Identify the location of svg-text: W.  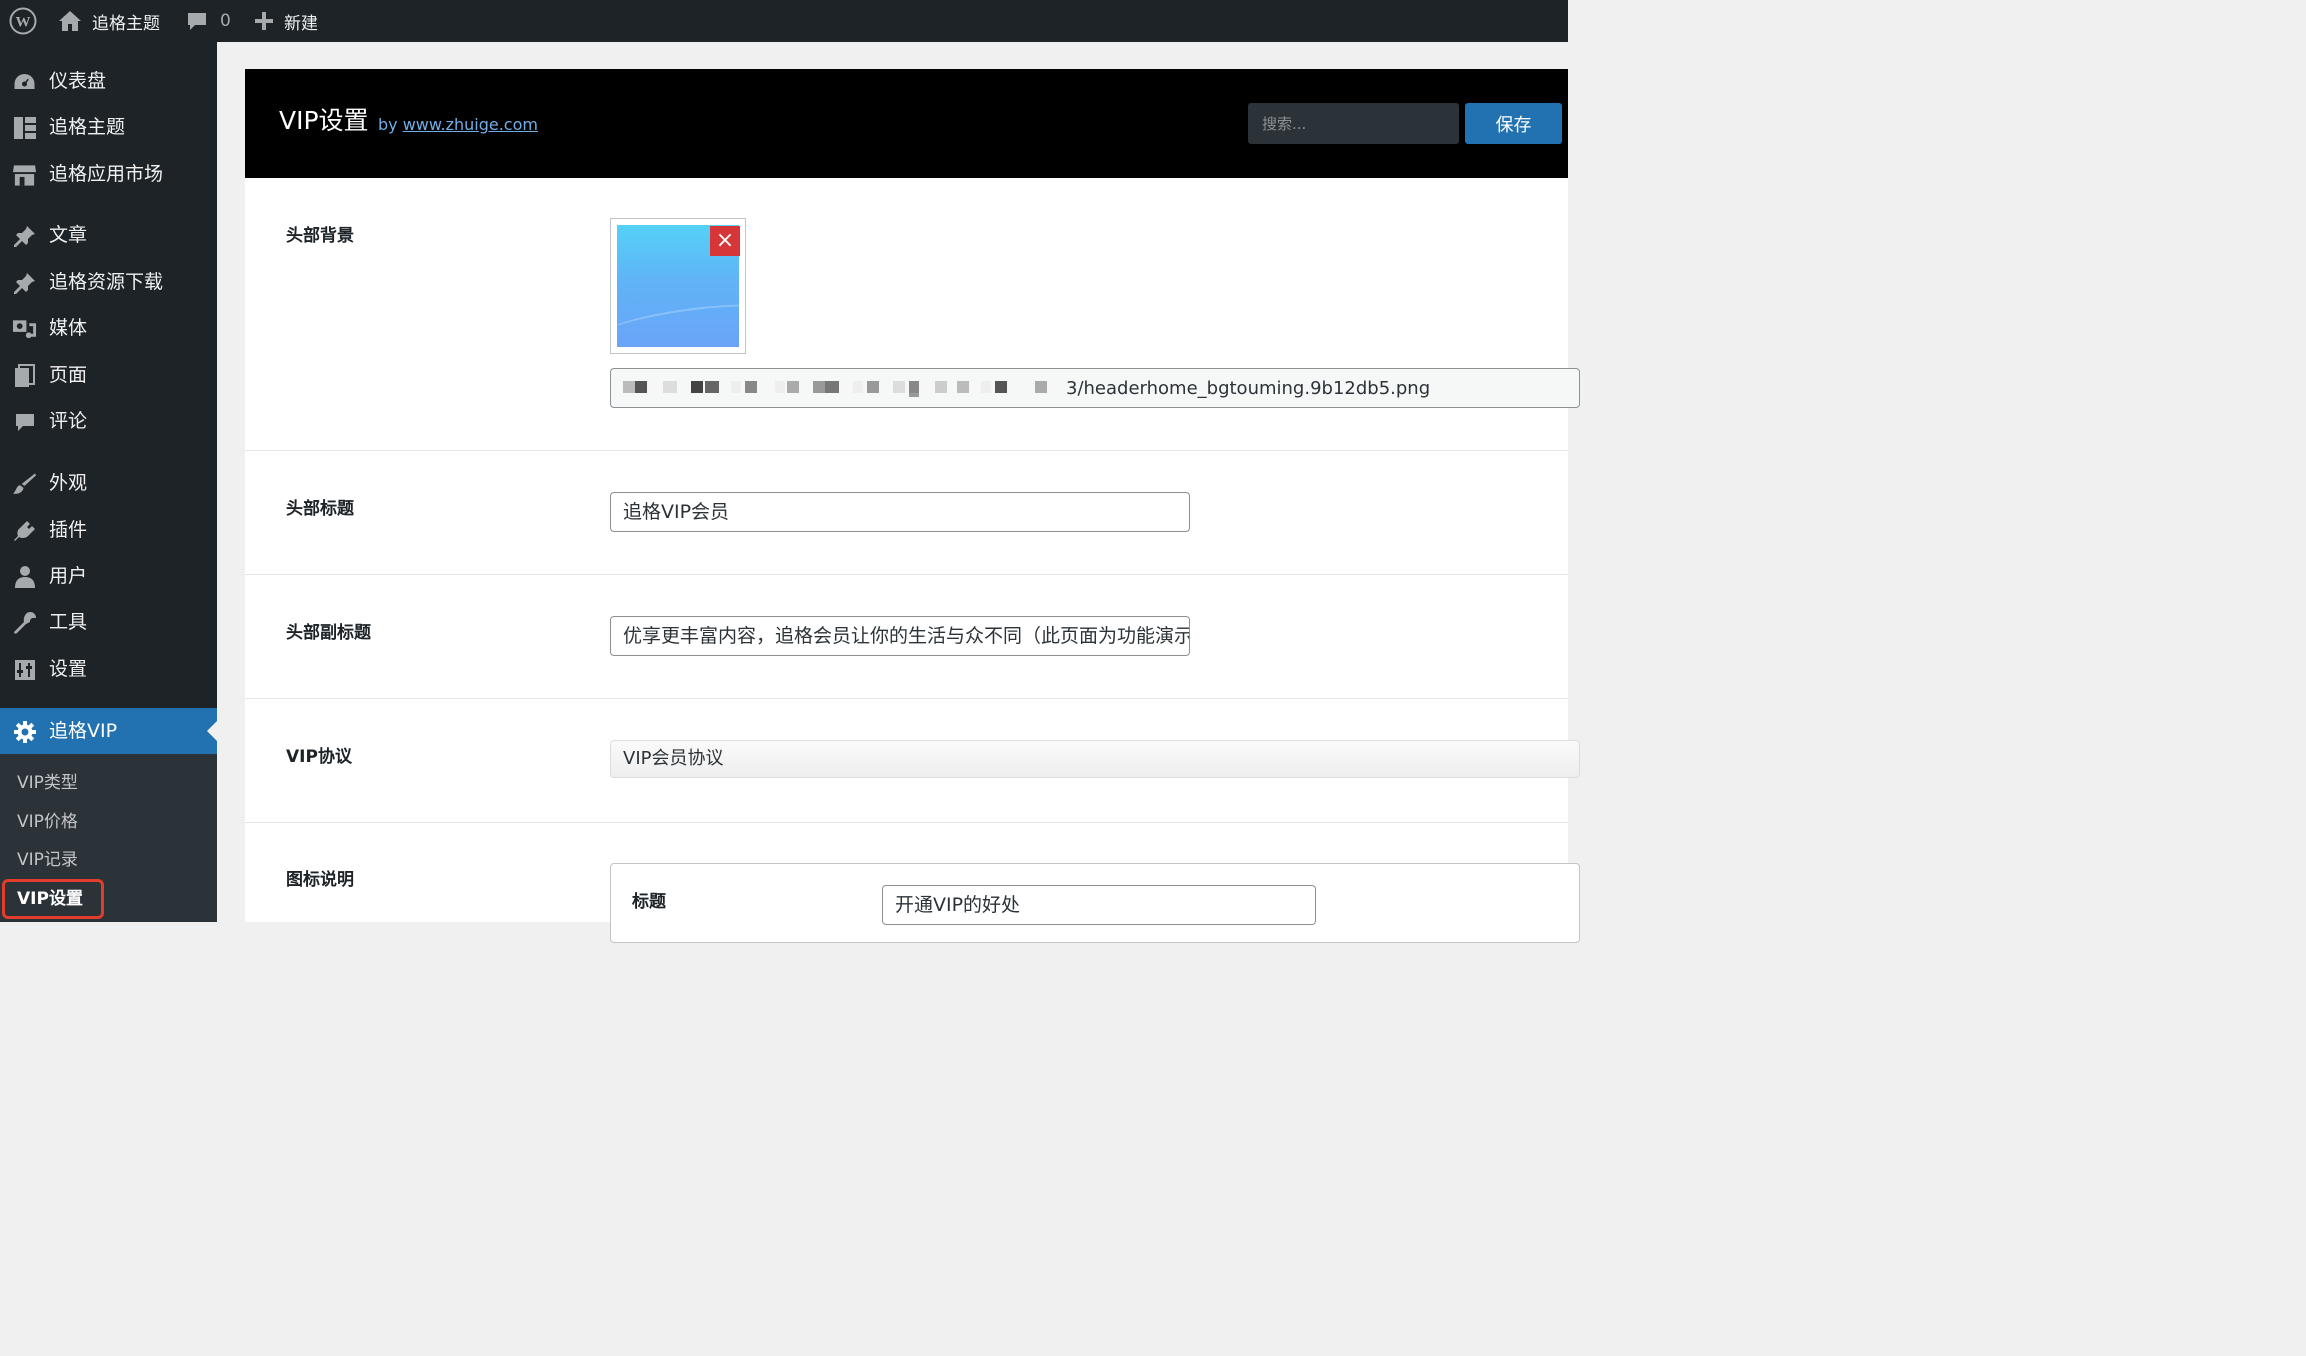
(23, 23).